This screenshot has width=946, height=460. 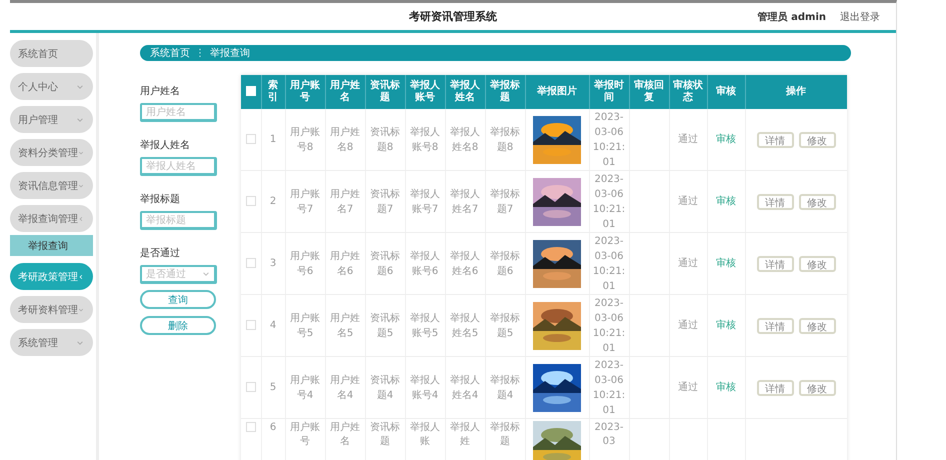 What do you see at coordinates (425, 434) in the screenshot?
I see `table-cell: 举报人账` at bounding box center [425, 434].